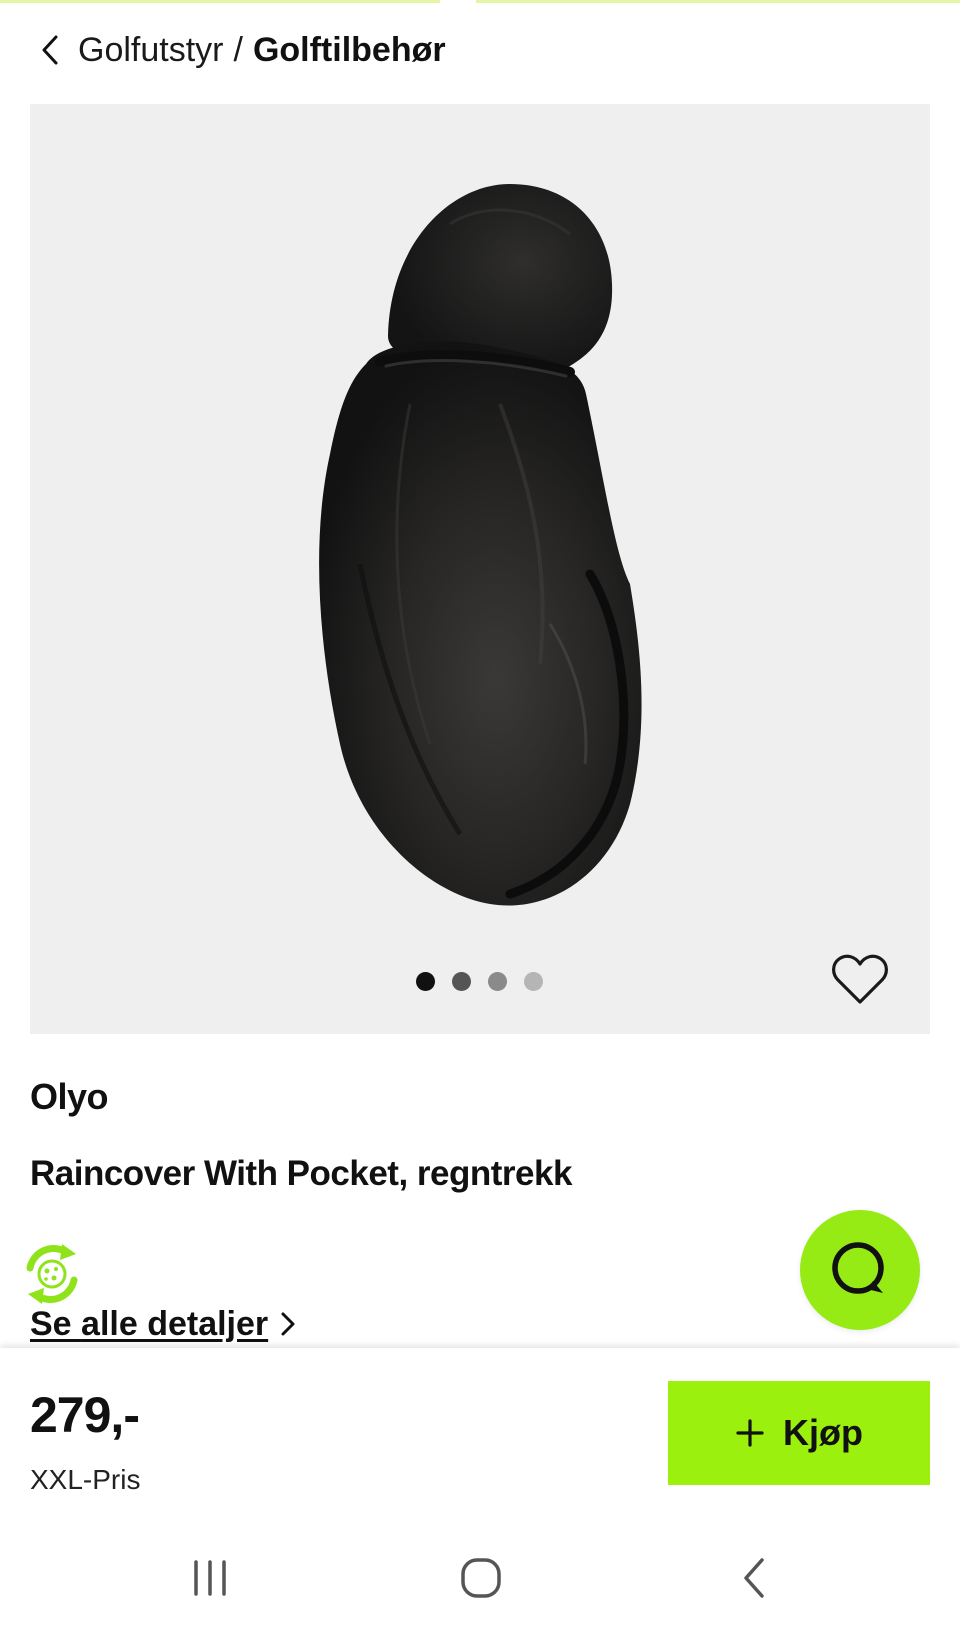 Image resolution: width=960 pixels, height=1636 pixels. I want to click on recycle-badge-icon, so click(52, 1274).